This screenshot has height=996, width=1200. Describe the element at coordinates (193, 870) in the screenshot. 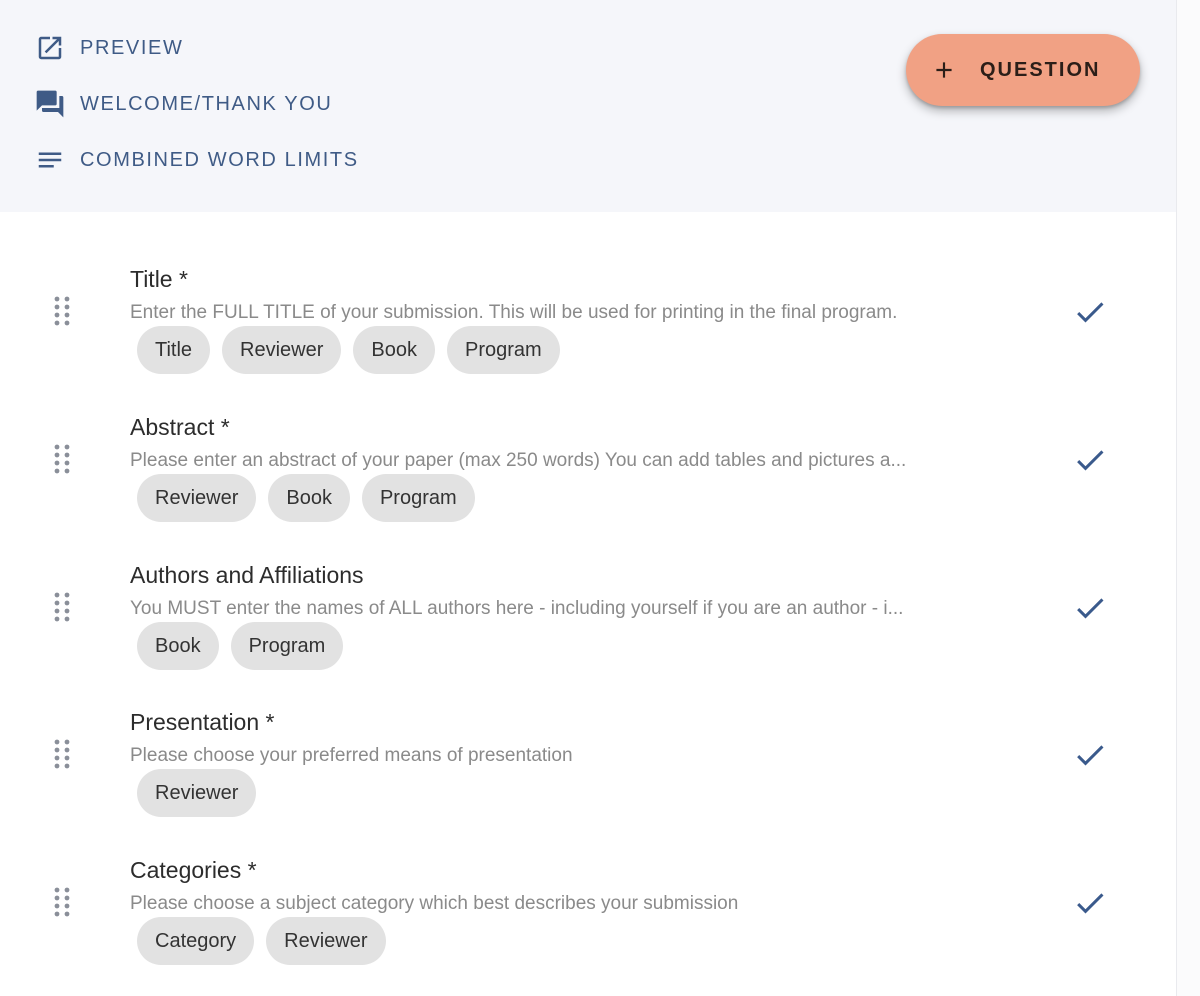

I see `question-title: Categories *` at that location.